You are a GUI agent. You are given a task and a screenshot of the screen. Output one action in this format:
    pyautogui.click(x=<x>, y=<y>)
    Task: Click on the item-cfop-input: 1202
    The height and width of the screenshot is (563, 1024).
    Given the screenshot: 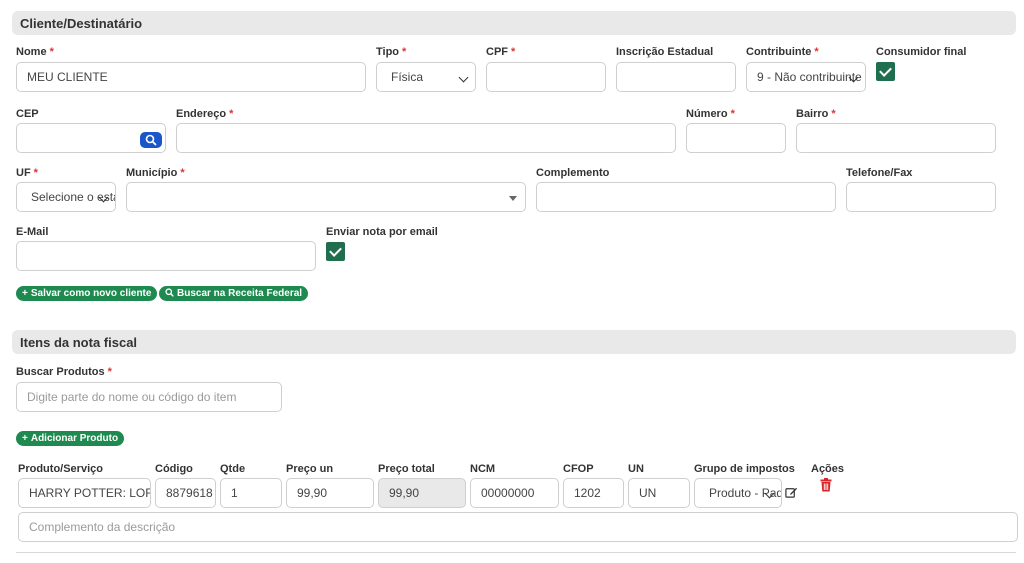 What is the action you would take?
    pyautogui.click(x=593, y=493)
    